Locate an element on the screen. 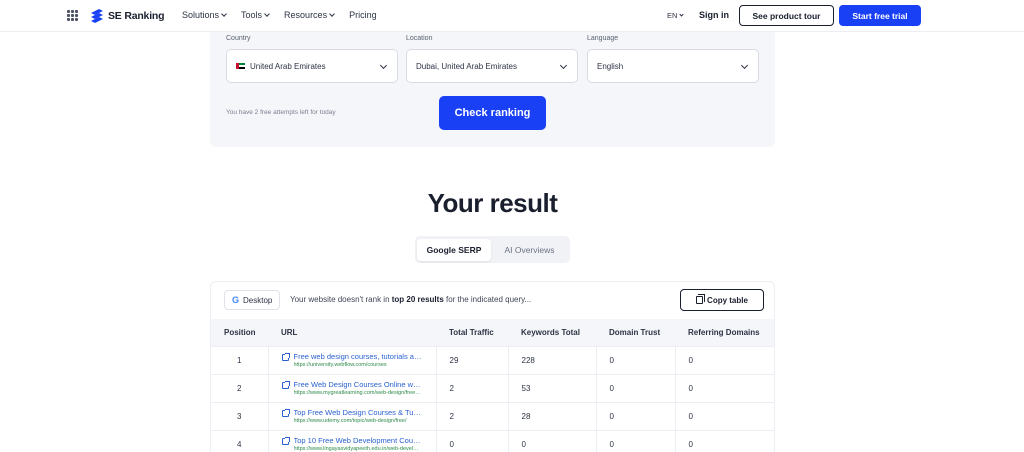 Image resolution: width=1024 pixels, height=452 pixels. language-select: English is located at coordinates (673, 66).